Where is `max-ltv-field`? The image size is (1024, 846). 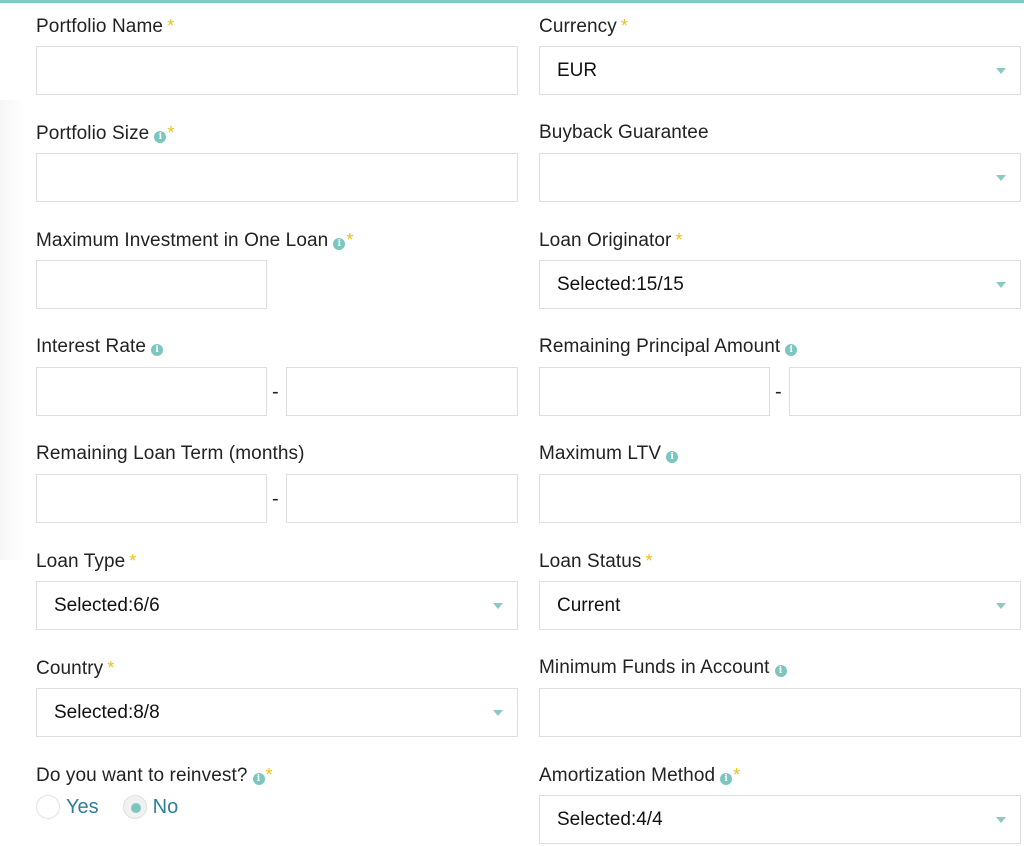
max-ltv-field is located at coordinates (780, 498).